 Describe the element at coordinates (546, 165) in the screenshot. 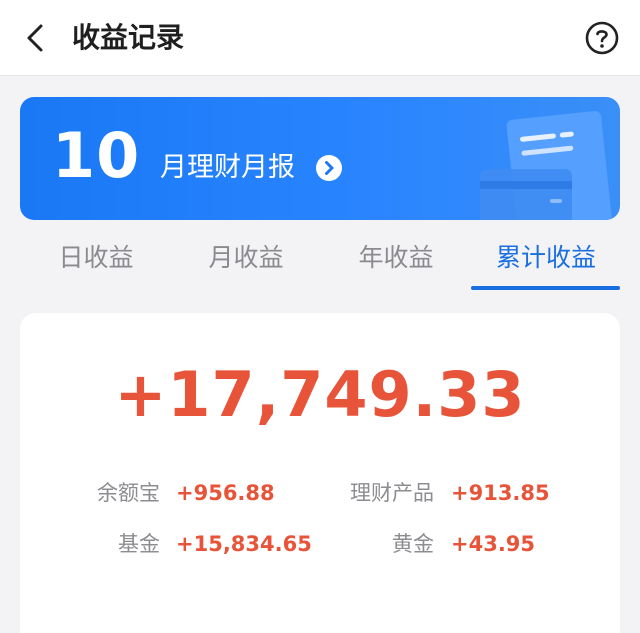

I see `report-illustration-icon` at that location.